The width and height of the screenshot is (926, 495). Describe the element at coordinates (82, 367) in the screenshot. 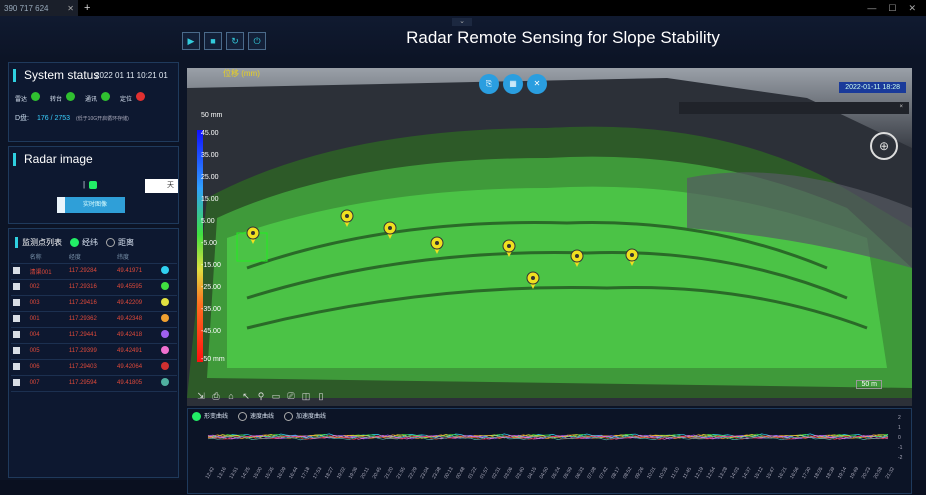

I see `point-lng: 117.29403` at that location.